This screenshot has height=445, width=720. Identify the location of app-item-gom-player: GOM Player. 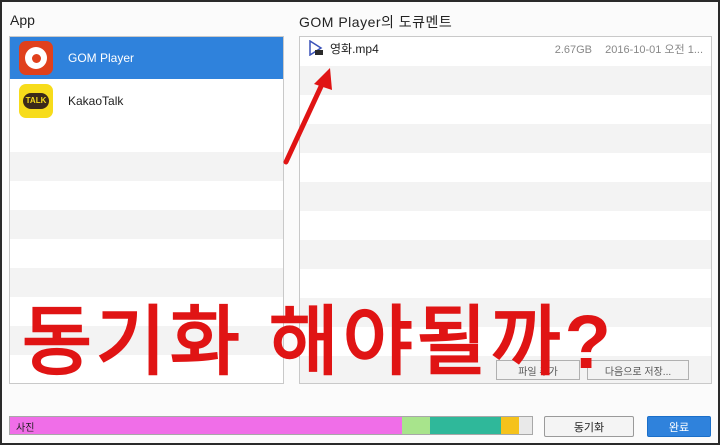
(146, 58).